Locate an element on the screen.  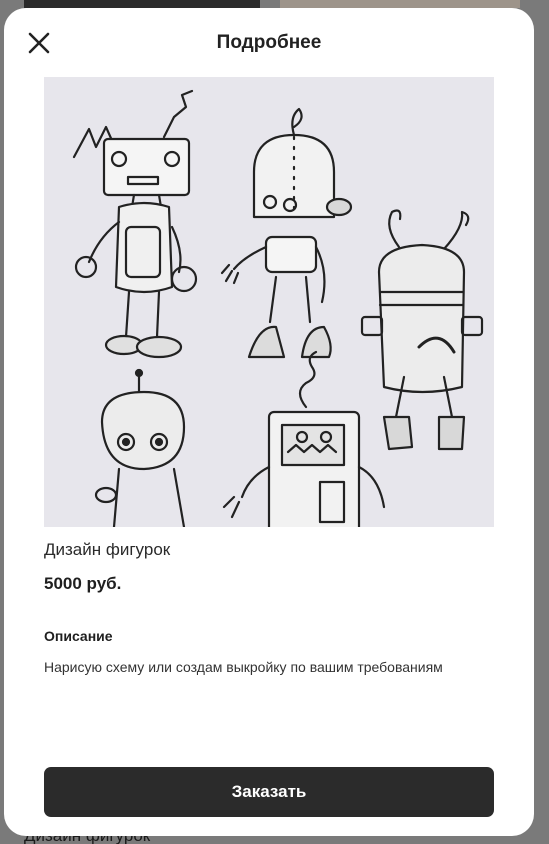
product-price: 5000 руб. is located at coordinates (83, 583).